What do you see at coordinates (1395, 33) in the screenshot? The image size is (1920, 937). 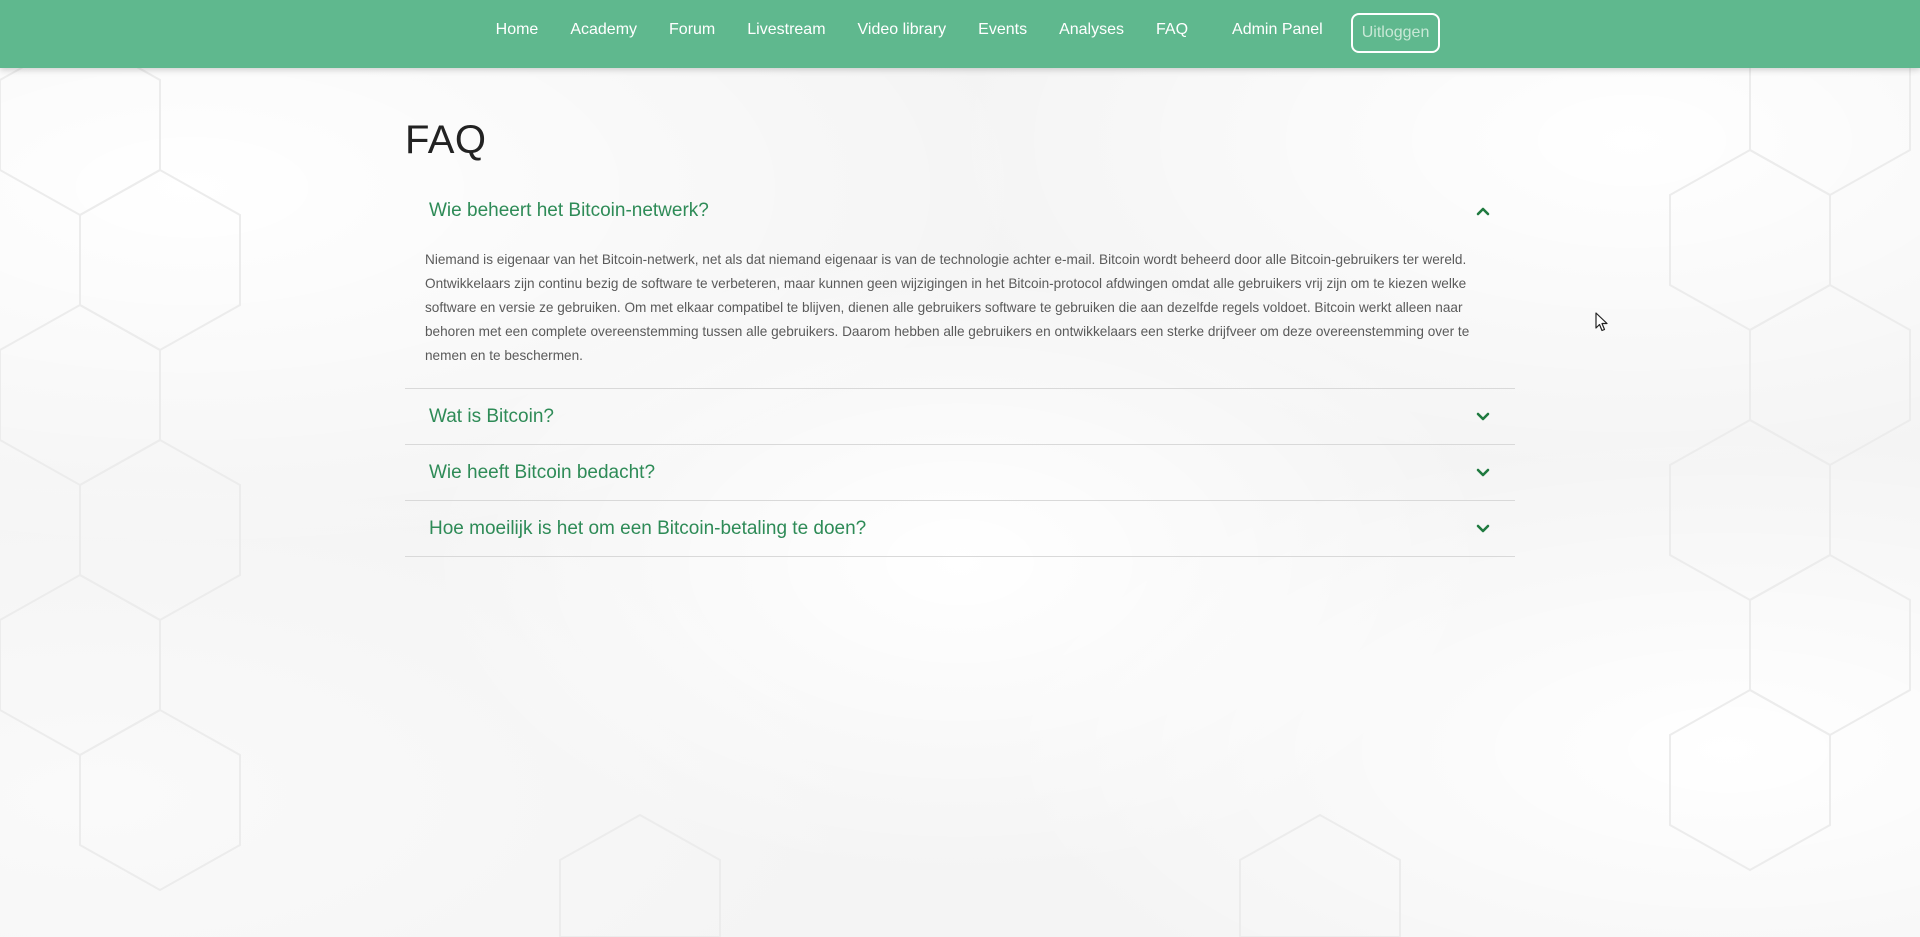 I see `logout-button: Uitloggen` at bounding box center [1395, 33].